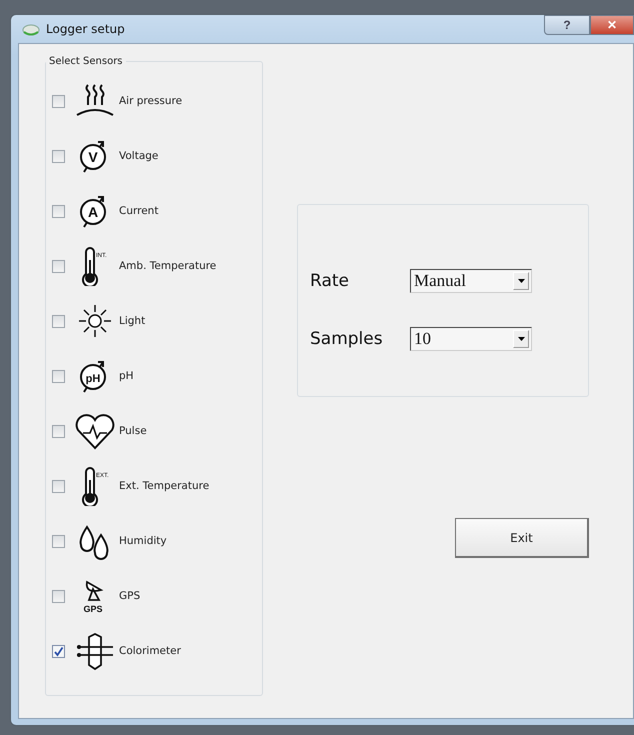  Describe the element at coordinates (167, 266) in the screenshot. I see `sensor-label: Amb. Temperature` at that location.